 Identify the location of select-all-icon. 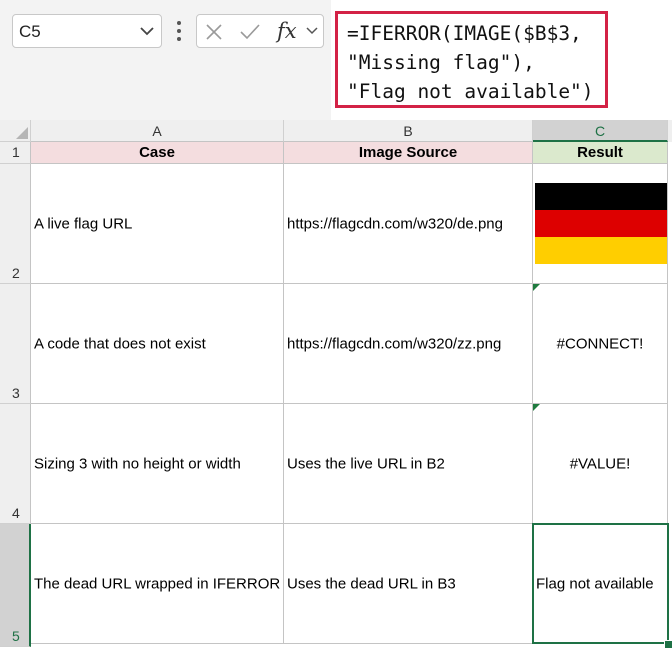
(22, 133).